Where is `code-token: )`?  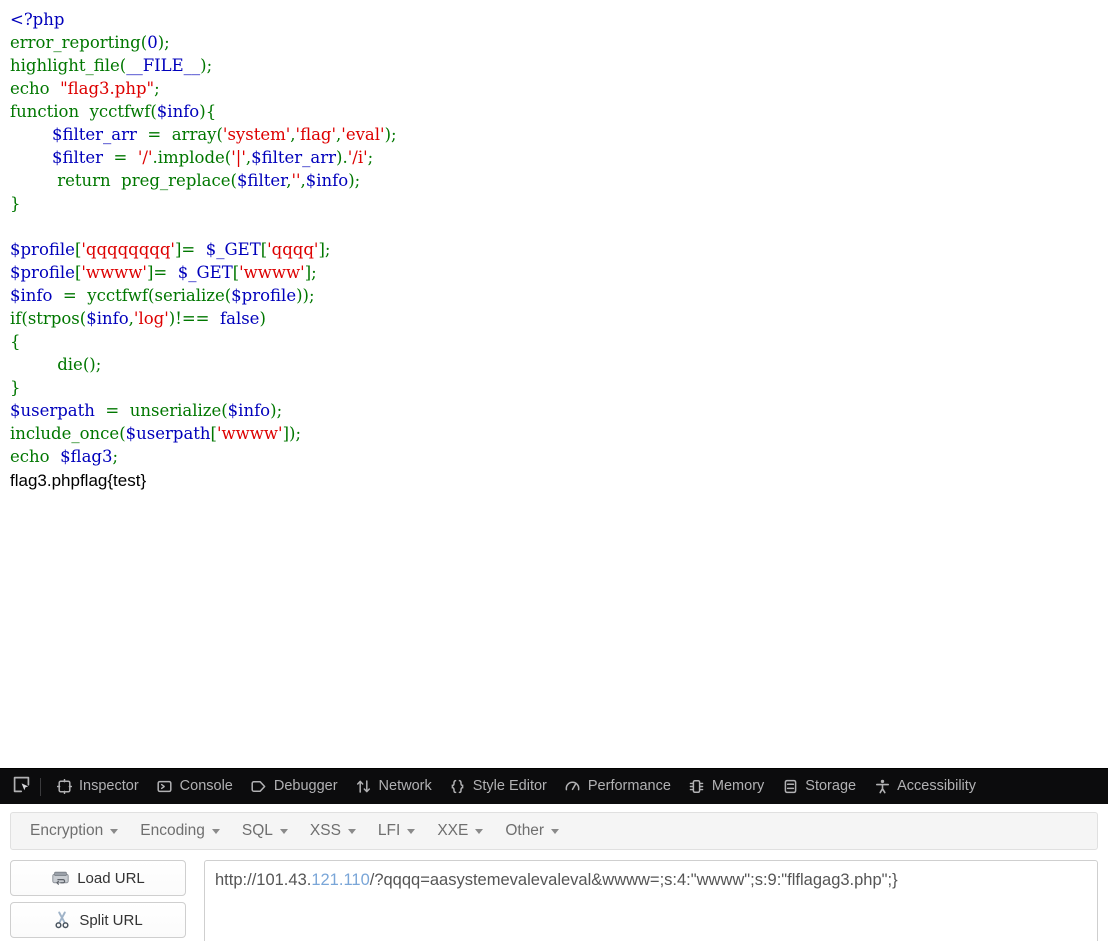 code-token: ) is located at coordinates (262, 318).